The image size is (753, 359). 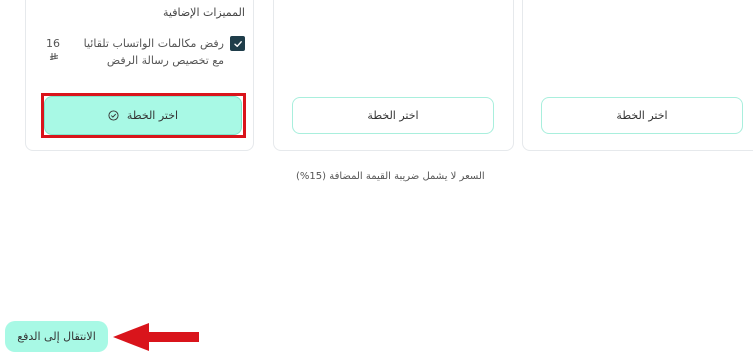 What do you see at coordinates (204, 12) in the screenshot?
I see `additional-features-title: المميزات الإضافية` at bounding box center [204, 12].